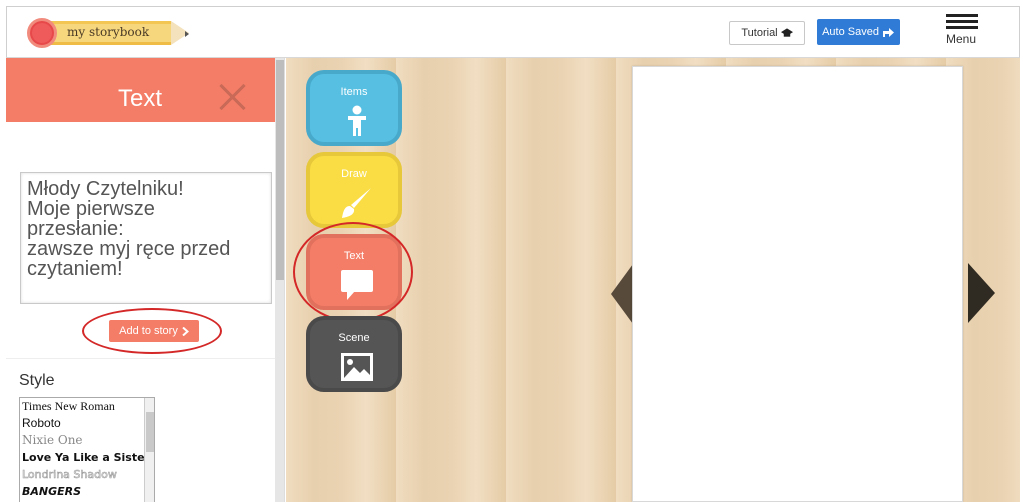  Describe the element at coordinates (129, 249) in the screenshot. I see `text-line-4: zawsze myj ręce przed` at that location.